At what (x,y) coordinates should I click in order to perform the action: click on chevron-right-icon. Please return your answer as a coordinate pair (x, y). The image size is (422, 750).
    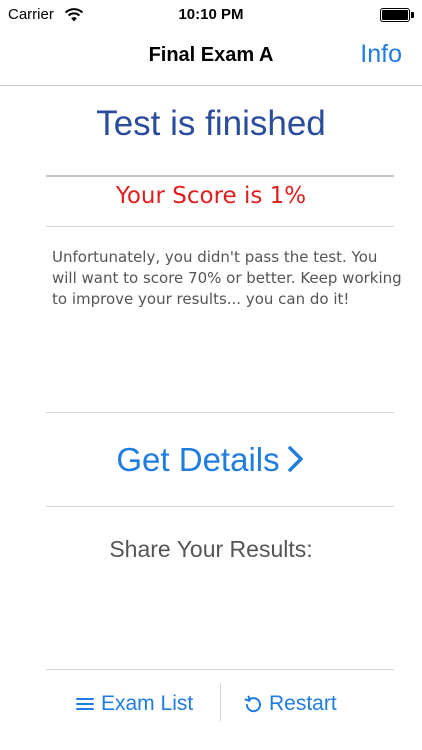
    Looking at the image, I should click on (295, 459).